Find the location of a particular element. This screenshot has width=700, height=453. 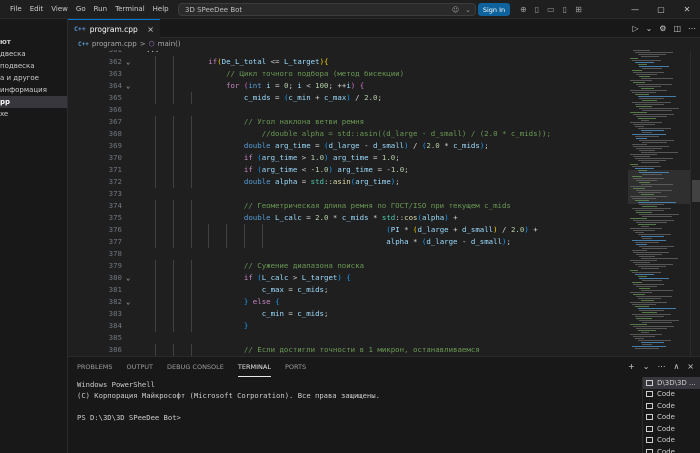

sidebar-item: рр is located at coordinates (33, 102).